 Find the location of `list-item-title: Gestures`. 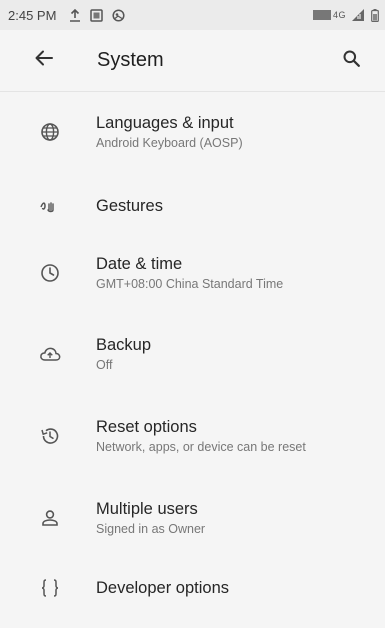

list-item-title: Gestures is located at coordinates (129, 206).